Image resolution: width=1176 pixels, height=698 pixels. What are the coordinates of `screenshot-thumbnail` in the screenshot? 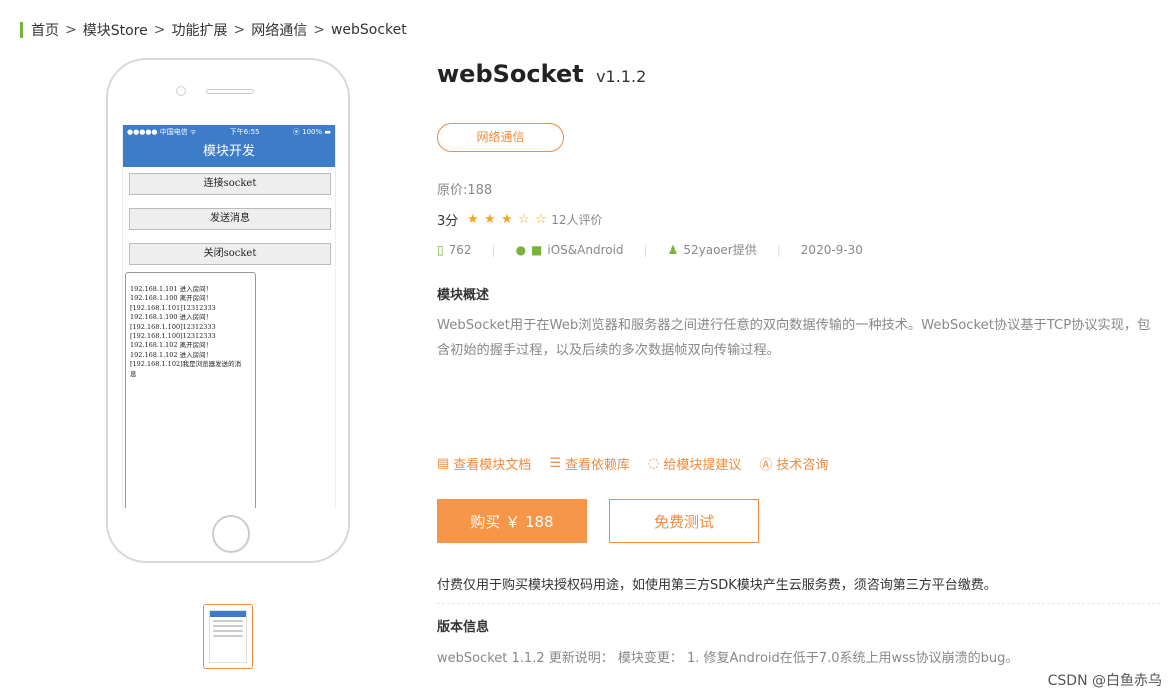 It's located at (228, 636).